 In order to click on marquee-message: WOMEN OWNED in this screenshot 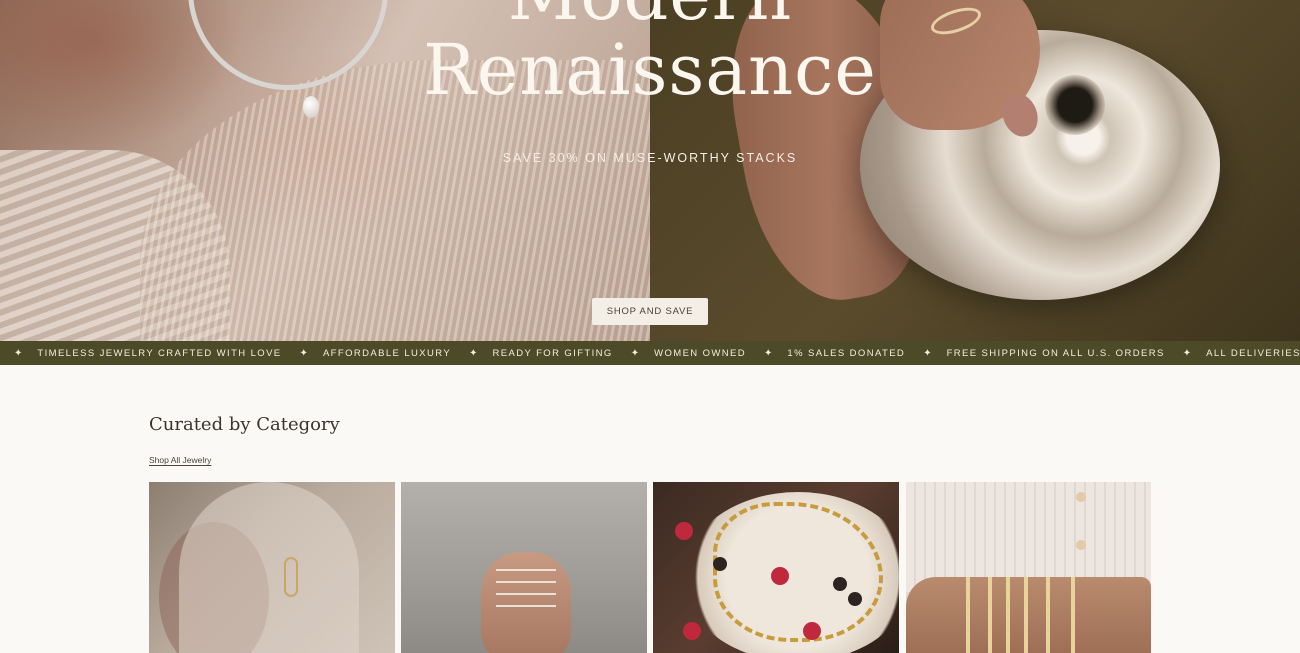, I will do `click(700, 353)`.